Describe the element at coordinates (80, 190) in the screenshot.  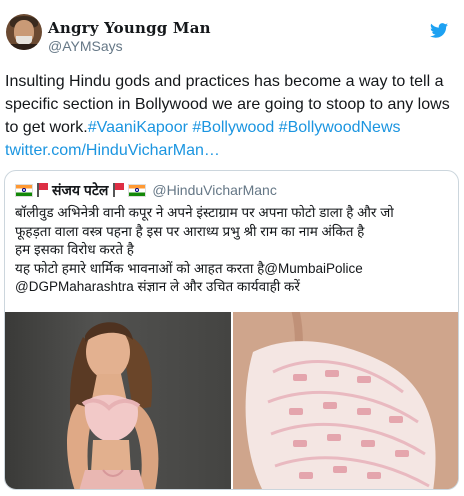
I see `quoted-display-name: संजय पटेल` at that location.